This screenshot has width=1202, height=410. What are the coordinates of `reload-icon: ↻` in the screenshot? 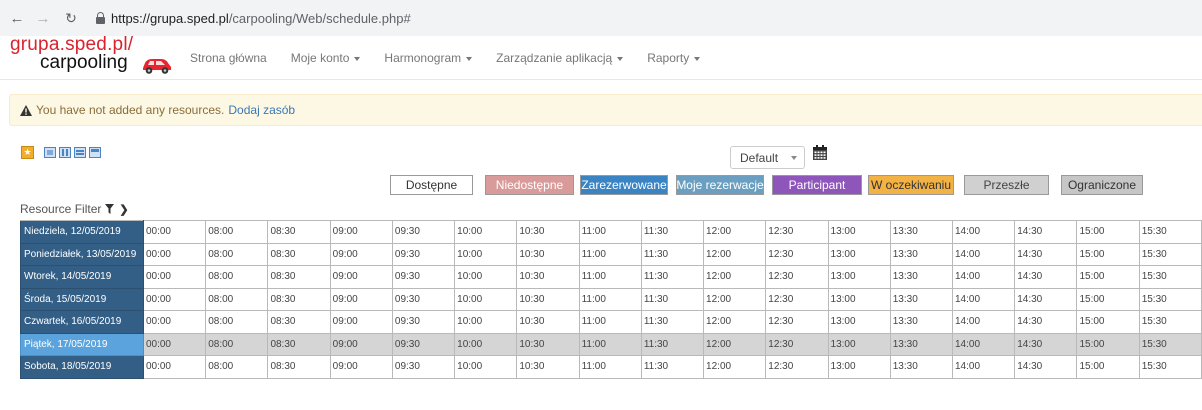 It's located at (71, 18).